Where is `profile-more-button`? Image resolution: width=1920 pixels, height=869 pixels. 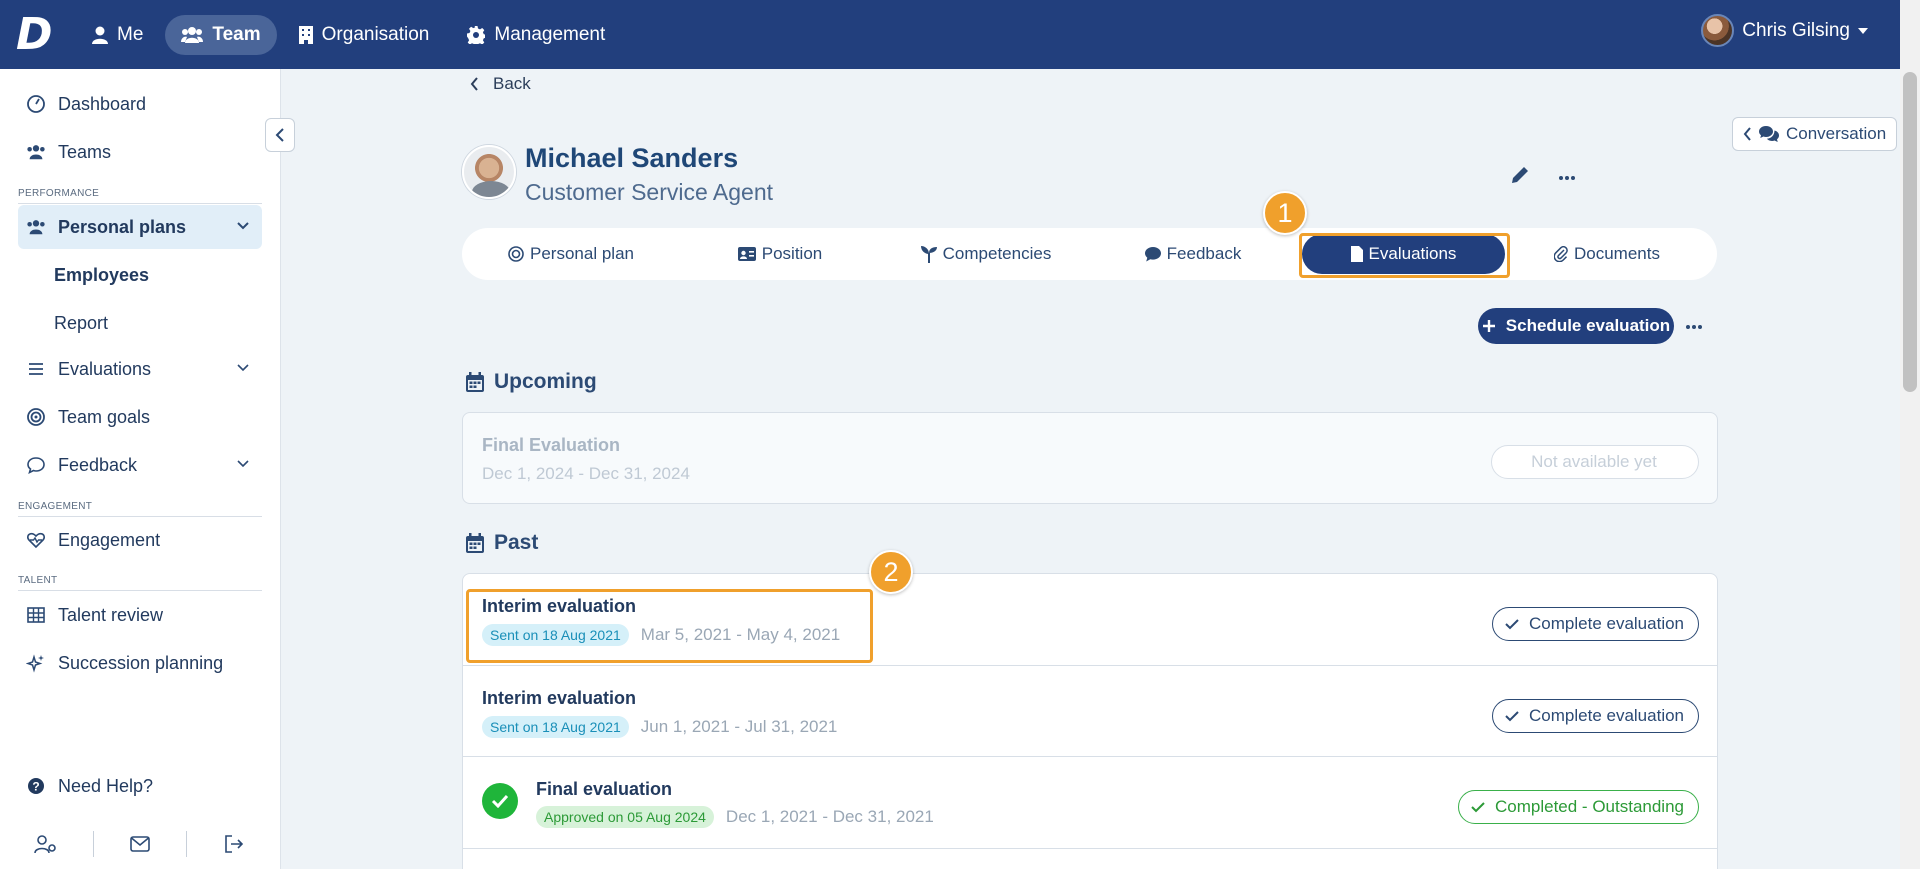
profile-more-button is located at coordinates (1567, 175).